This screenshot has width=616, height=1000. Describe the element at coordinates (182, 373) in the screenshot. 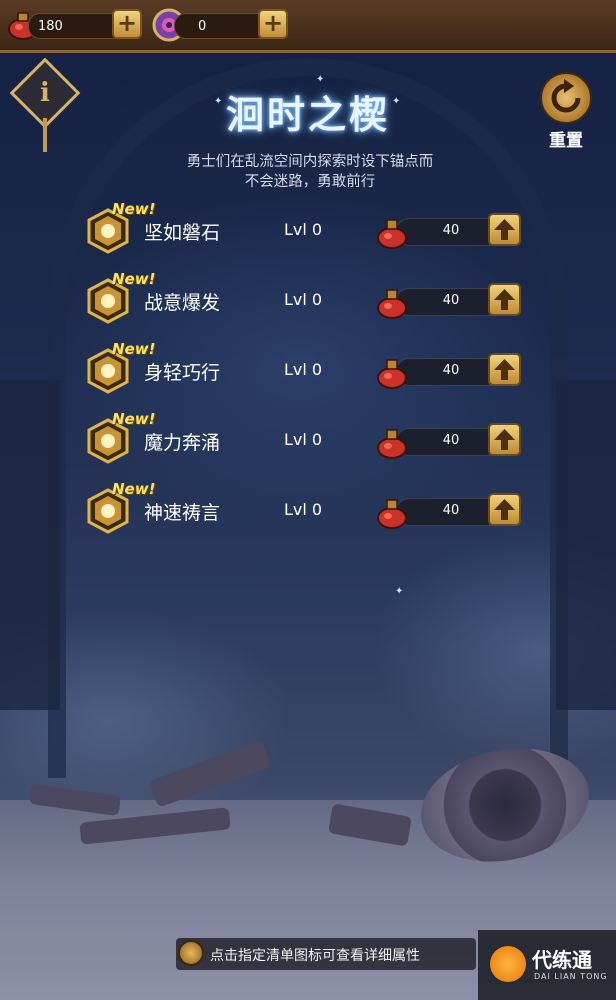

I see `skill-name: 身轻巧行` at that location.